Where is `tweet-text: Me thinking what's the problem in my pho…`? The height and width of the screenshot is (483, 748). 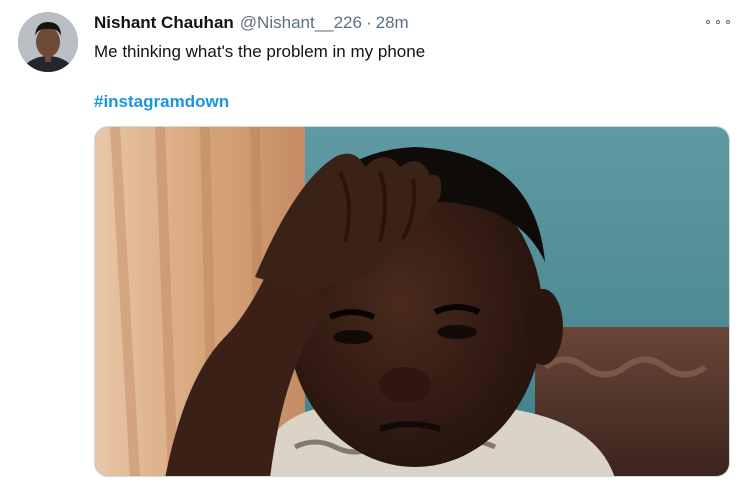
tweet-text: Me thinking what's the problem in my pho… is located at coordinates (260, 51).